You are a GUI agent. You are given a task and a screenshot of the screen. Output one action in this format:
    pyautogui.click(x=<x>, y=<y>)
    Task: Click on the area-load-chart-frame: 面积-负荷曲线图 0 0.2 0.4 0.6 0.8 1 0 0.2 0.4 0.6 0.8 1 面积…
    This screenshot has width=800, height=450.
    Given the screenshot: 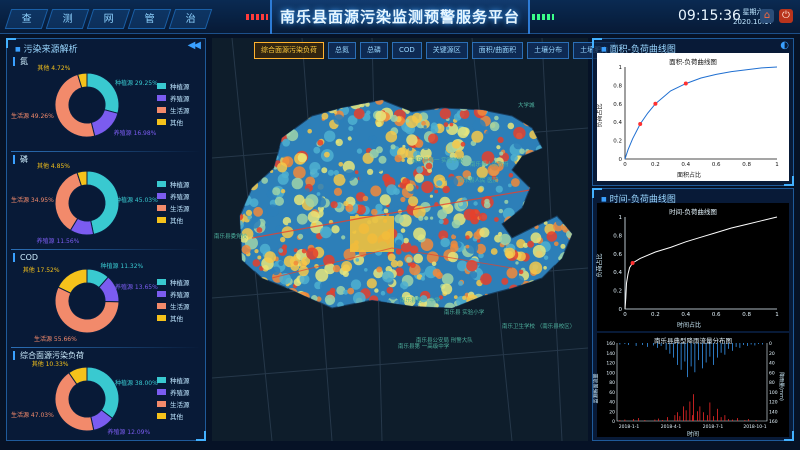 What is the action you would take?
    pyautogui.click(x=693, y=117)
    